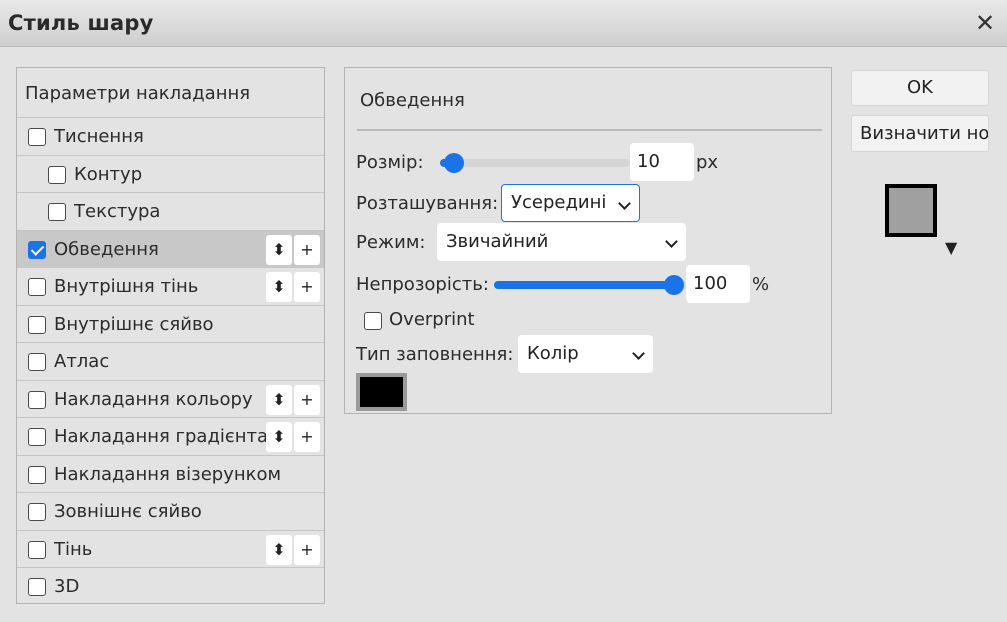 This screenshot has height=622, width=1007. Describe the element at coordinates (911, 210) in the screenshot. I see `style-preview` at that location.